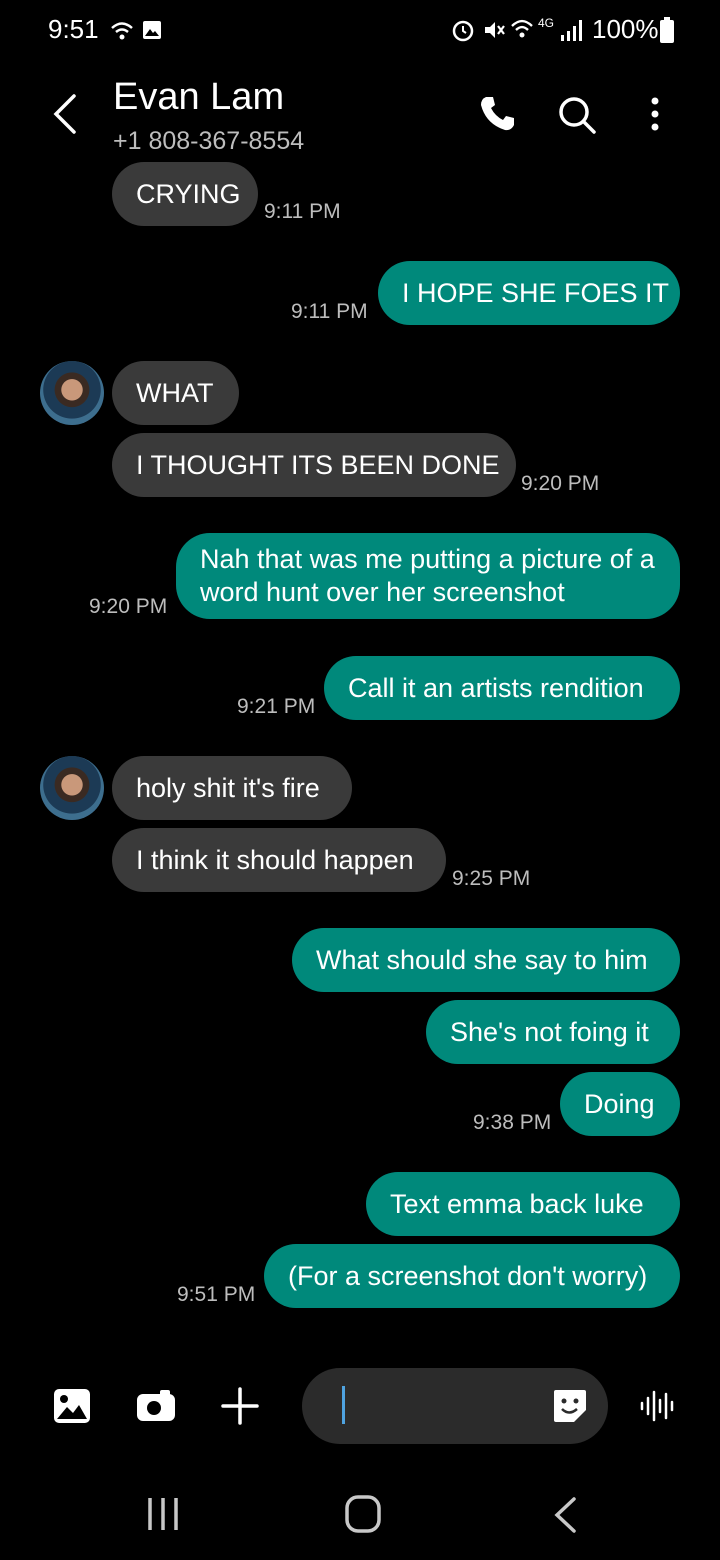  What do you see at coordinates (491, 878) in the screenshot?
I see `message-time: 9:25 PM` at bounding box center [491, 878].